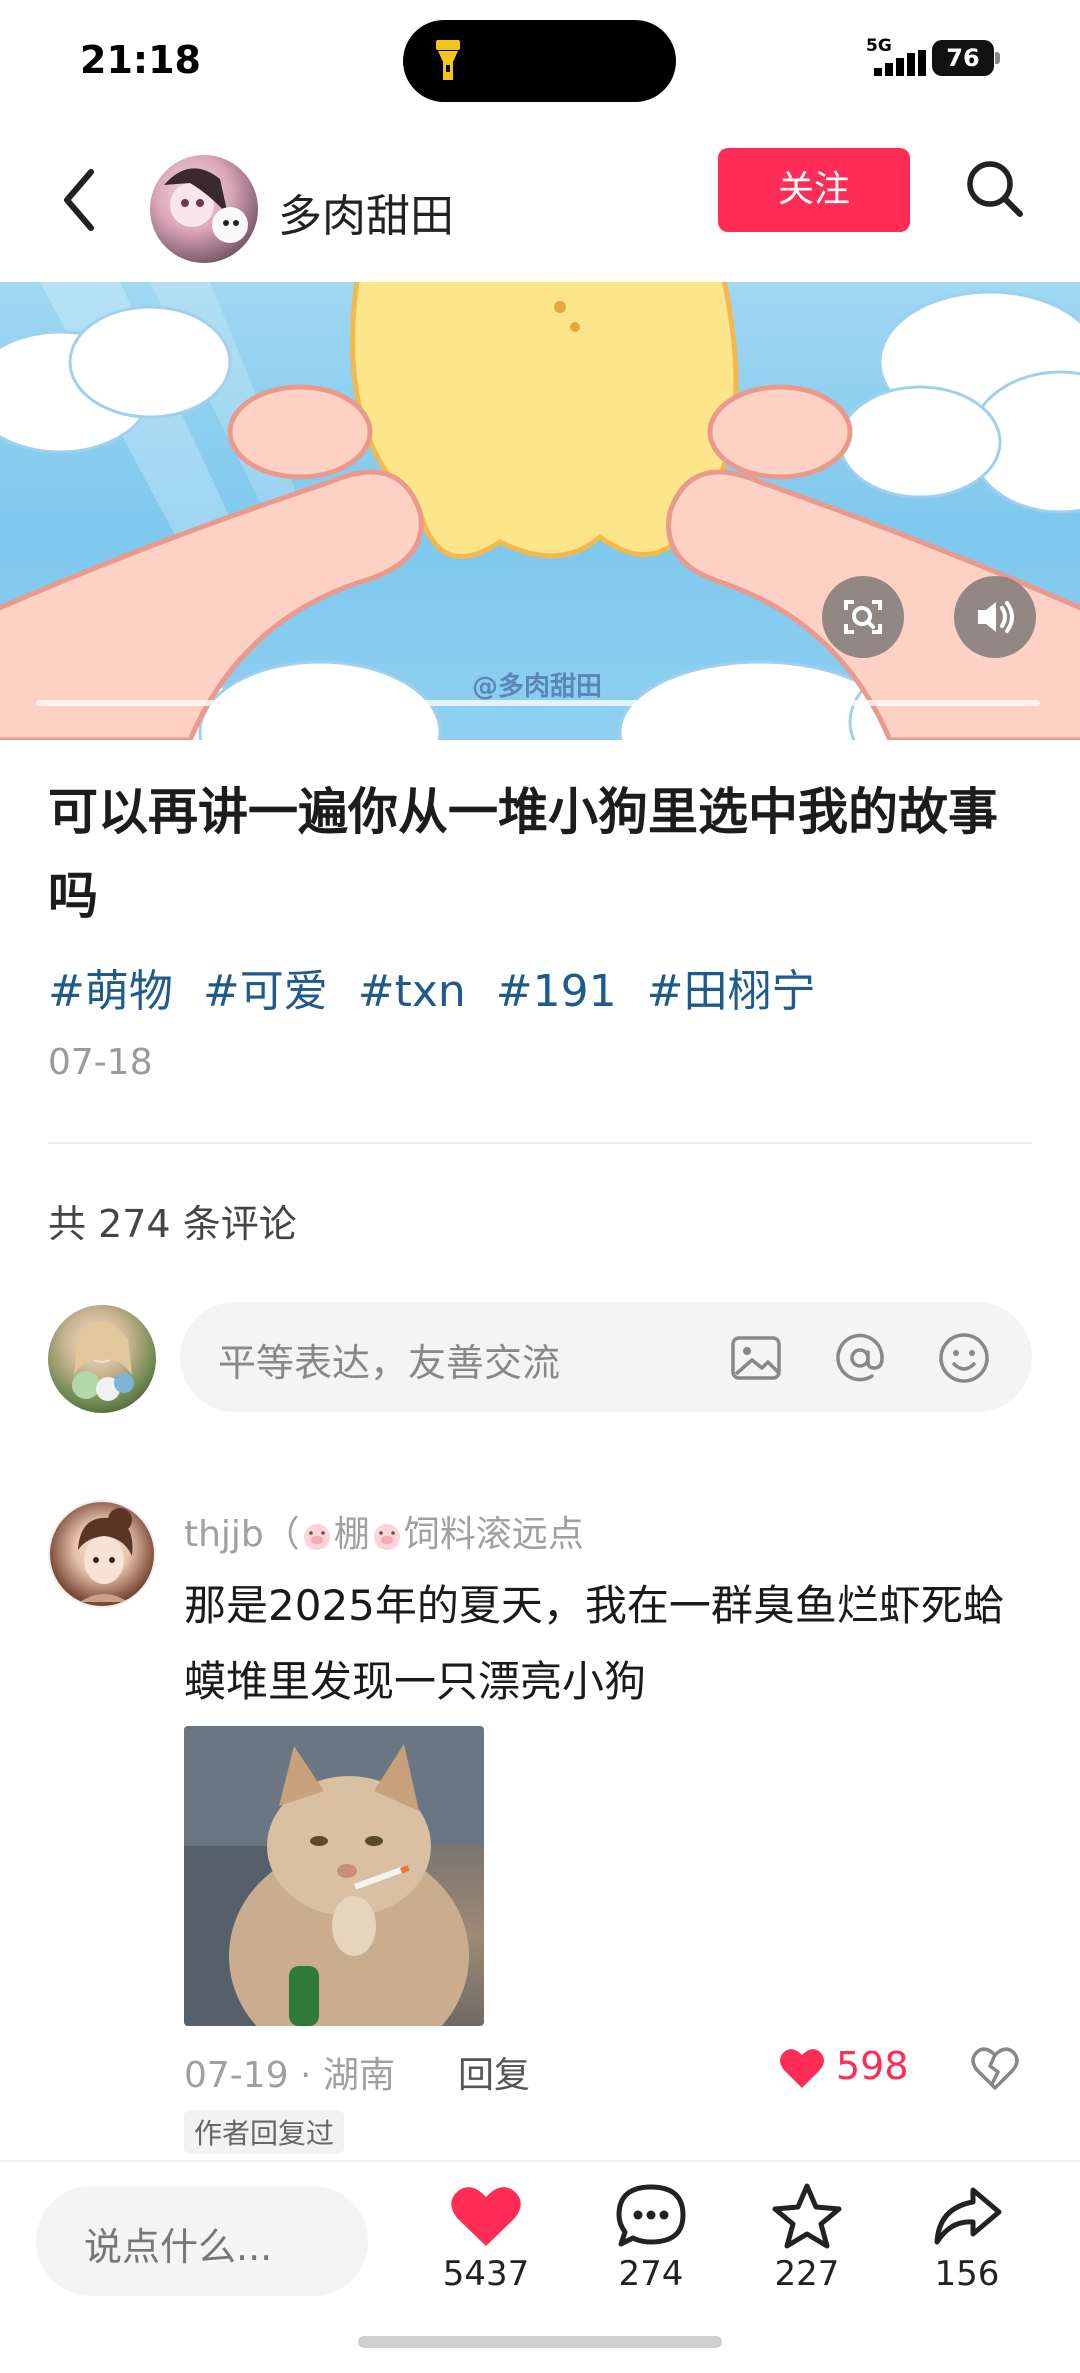 The height and width of the screenshot is (2373, 1080). Describe the element at coordinates (264, 2132) in the screenshot. I see `author-replied-badge: 作者回复过` at that location.